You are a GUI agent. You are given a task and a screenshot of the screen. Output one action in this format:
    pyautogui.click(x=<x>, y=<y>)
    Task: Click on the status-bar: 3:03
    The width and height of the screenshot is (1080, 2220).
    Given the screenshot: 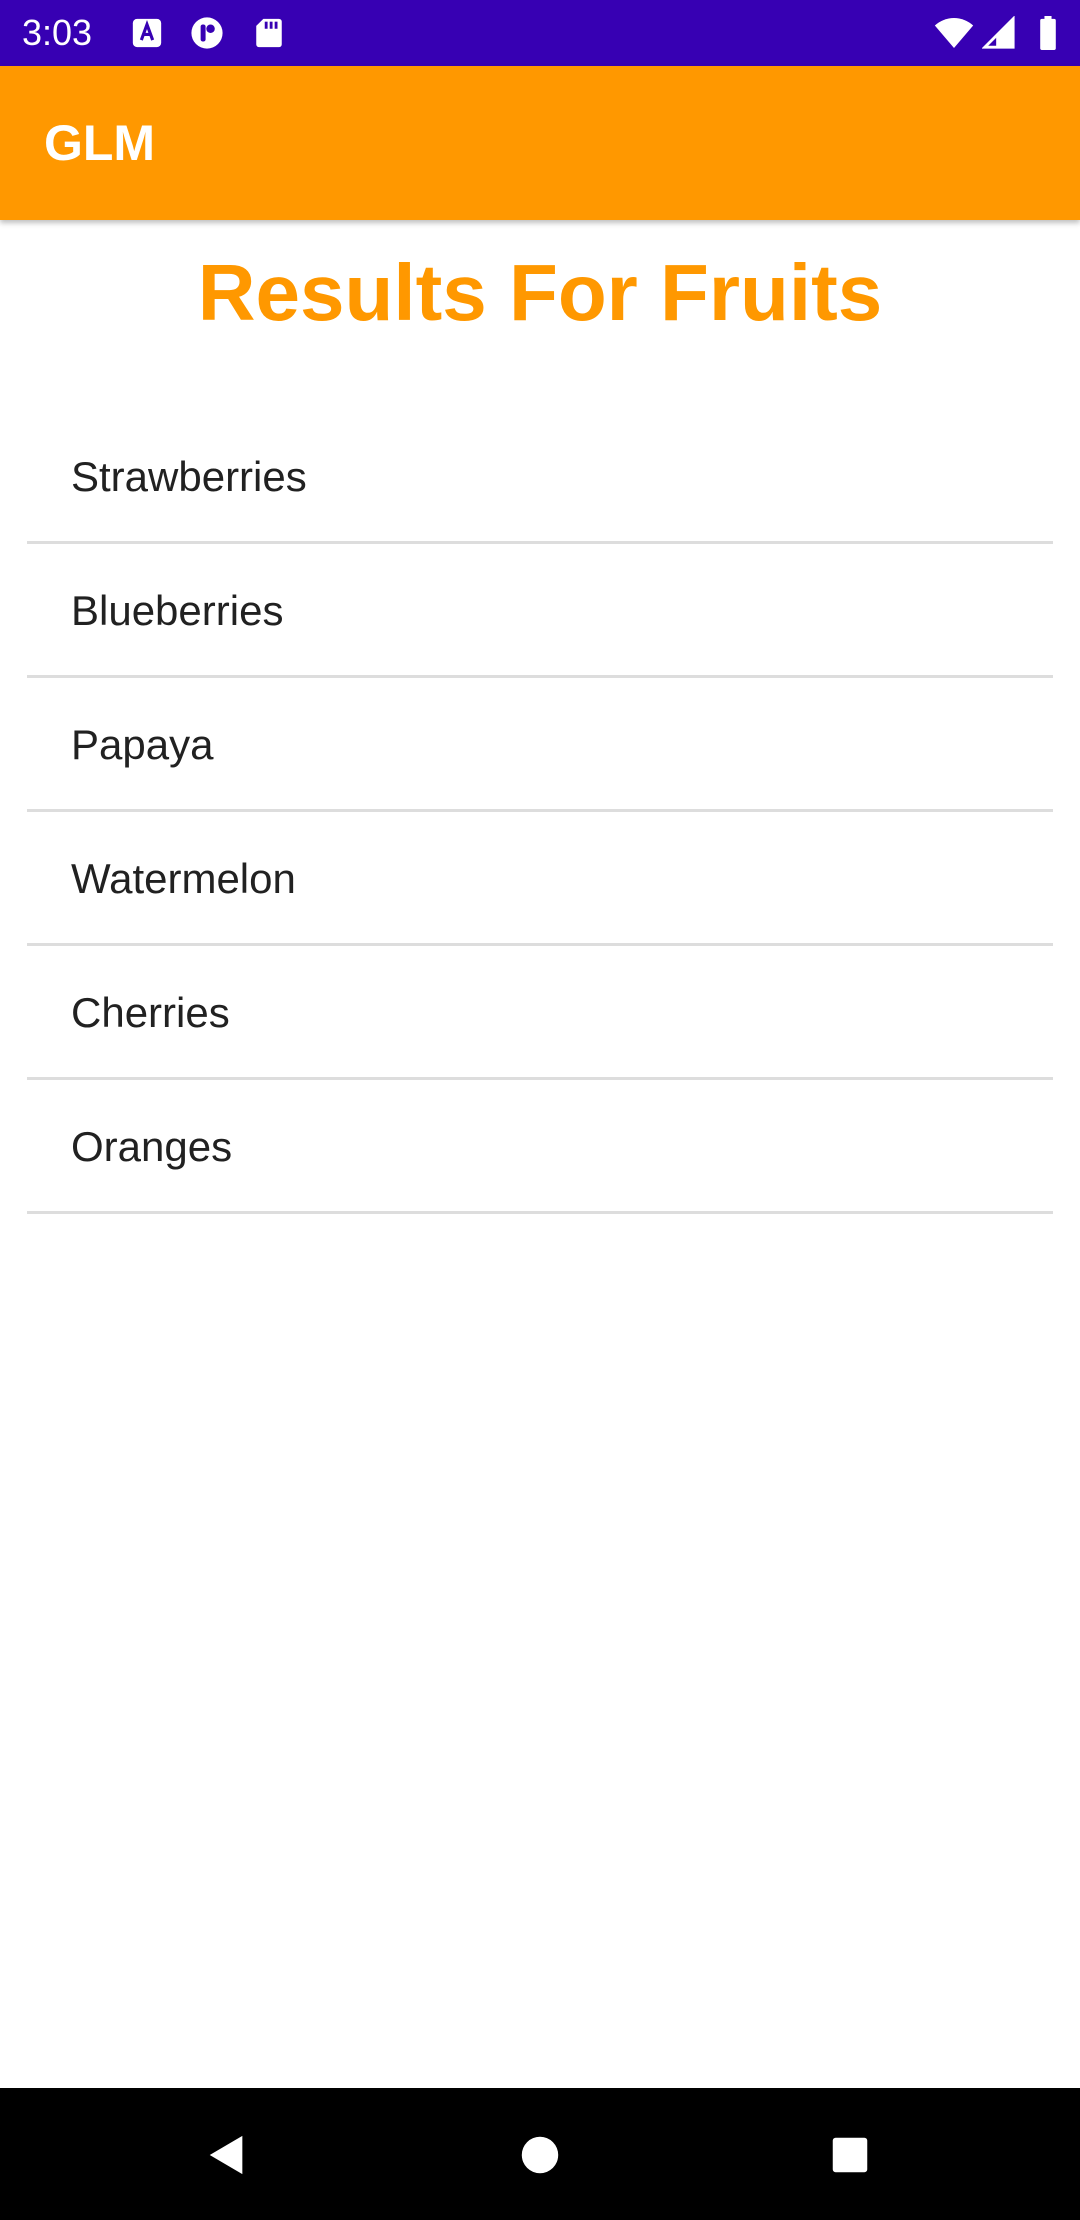 What is the action you would take?
    pyautogui.click(x=540, y=33)
    